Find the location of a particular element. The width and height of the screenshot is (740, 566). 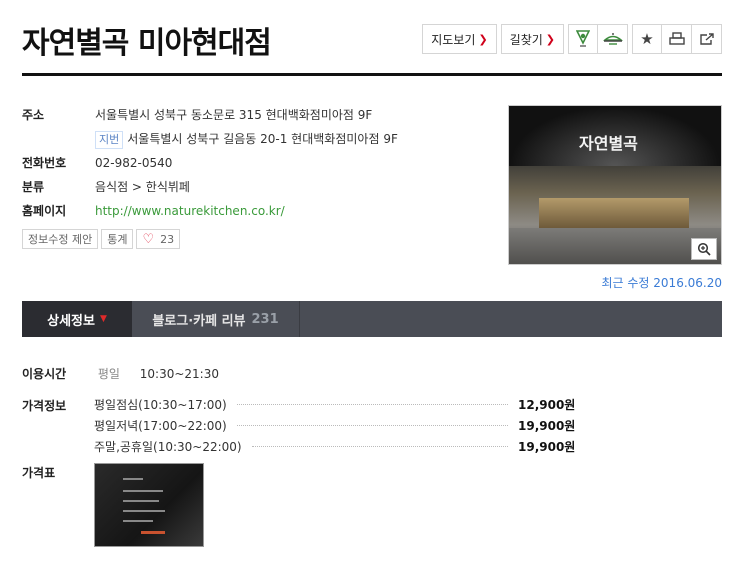

hours-row: 이용시간 평일 10:30~21:30 is located at coordinates (120, 373).